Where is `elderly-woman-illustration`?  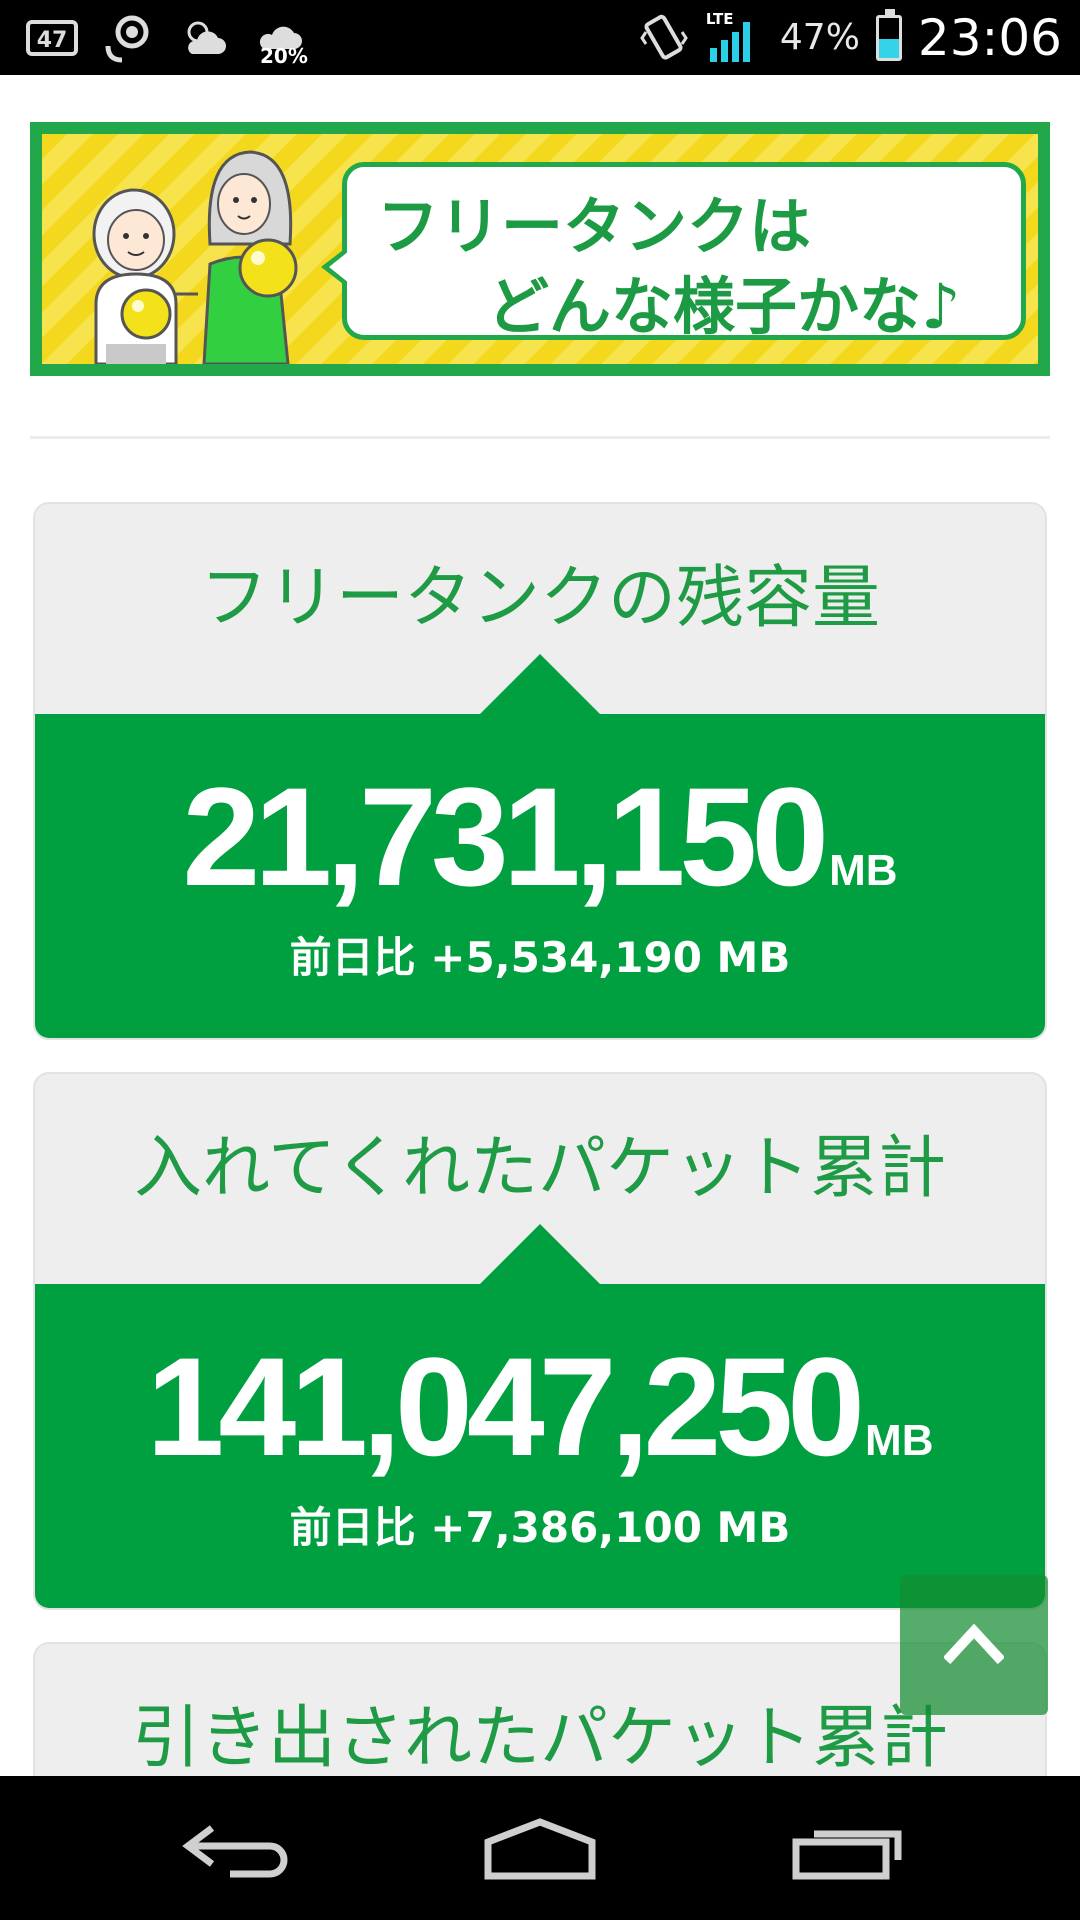
elderly-woman-illustration is located at coordinates (250, 257).